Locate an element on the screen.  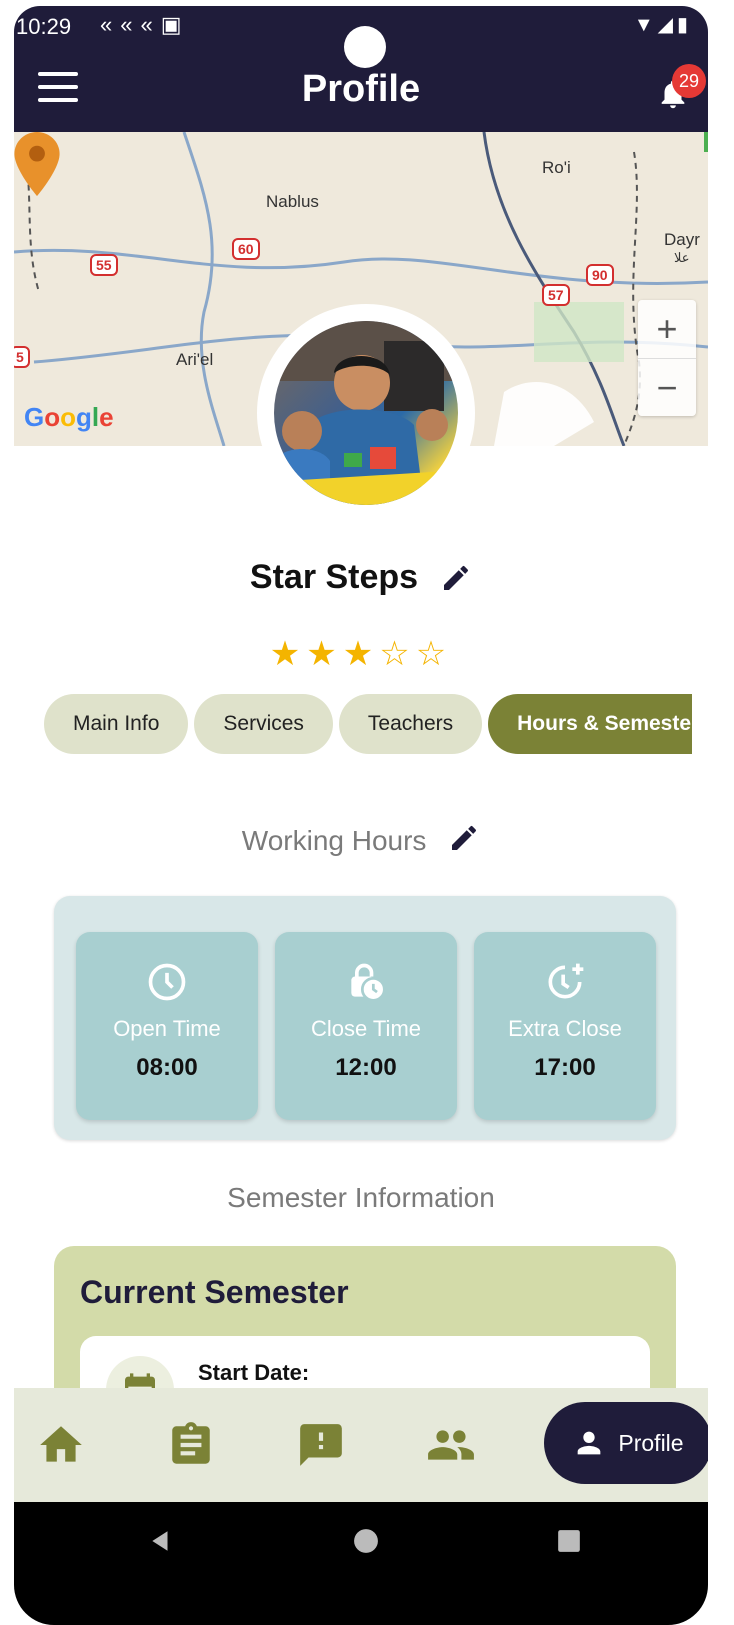
app-header: 10:29 «««▣ ▼◢▮ Profile 29 is located at coordinates (361, 69).